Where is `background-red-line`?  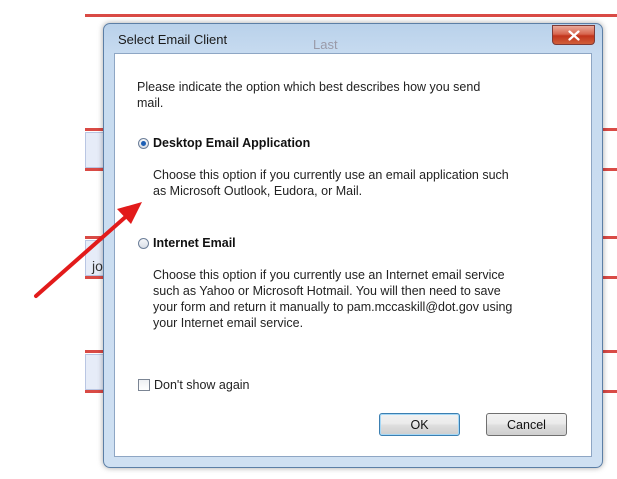
background-red-line is located at coordinates (351, 15).